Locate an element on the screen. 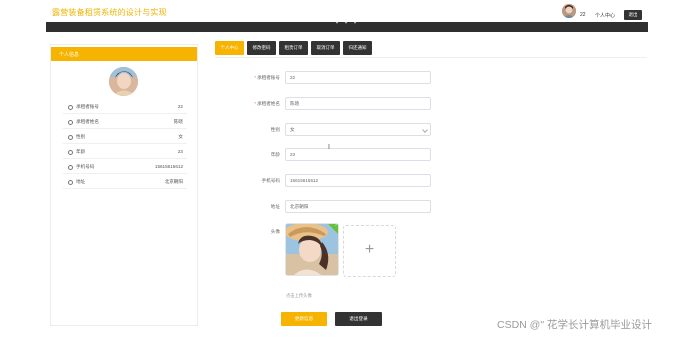 The width and height of the screenshot is (693, 338). tab-rental-orders: 租赁订单 is located at coordinates (293, 48).